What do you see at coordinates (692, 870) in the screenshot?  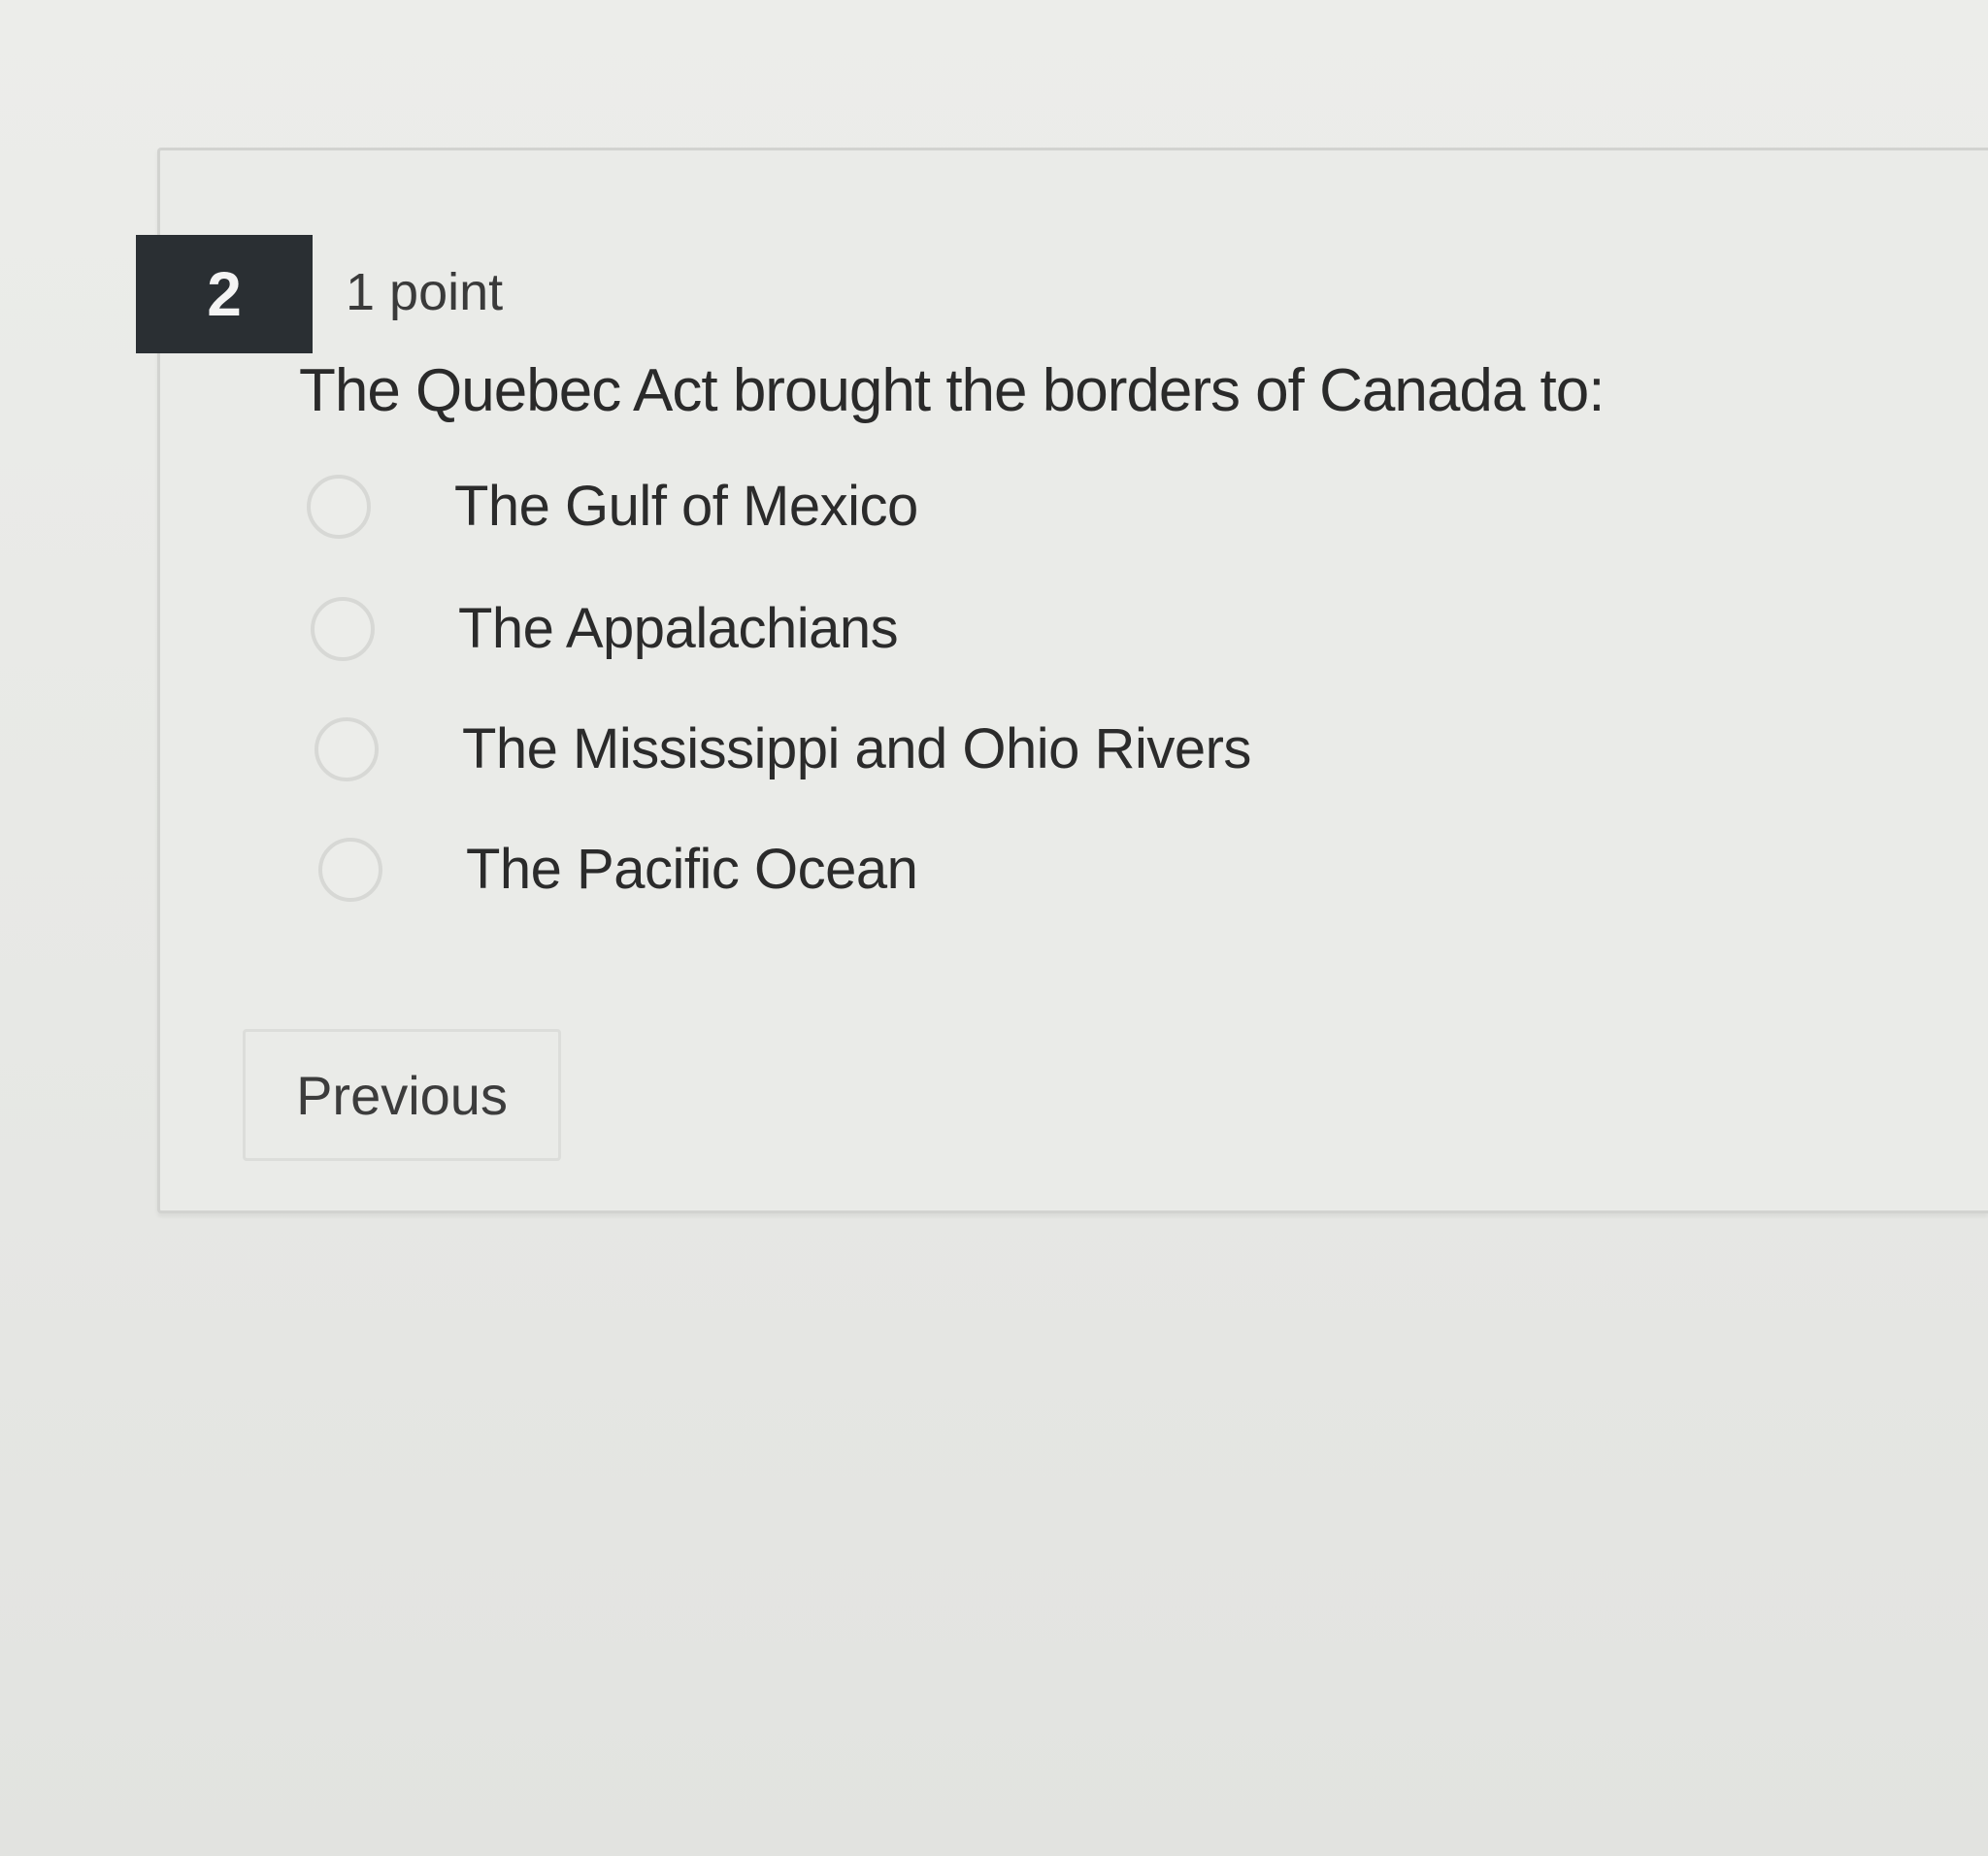 I see `answer-option-label: The Pacific Ocean` at bounding box center [692, 870].